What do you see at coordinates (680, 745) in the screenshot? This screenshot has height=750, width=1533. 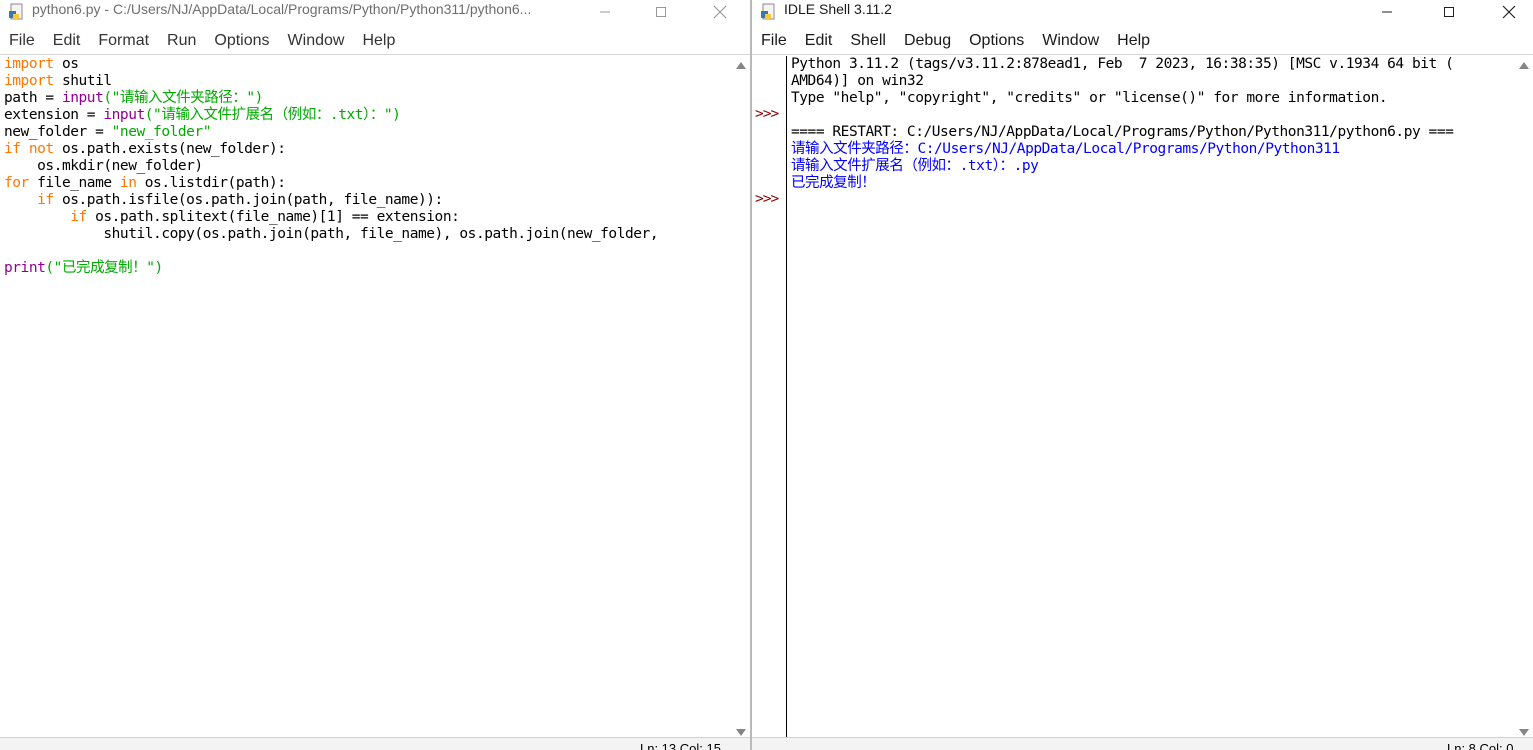 I see `editor-cursor-position: Ln: 13 Col: 15` at bounding box center [680, 745].